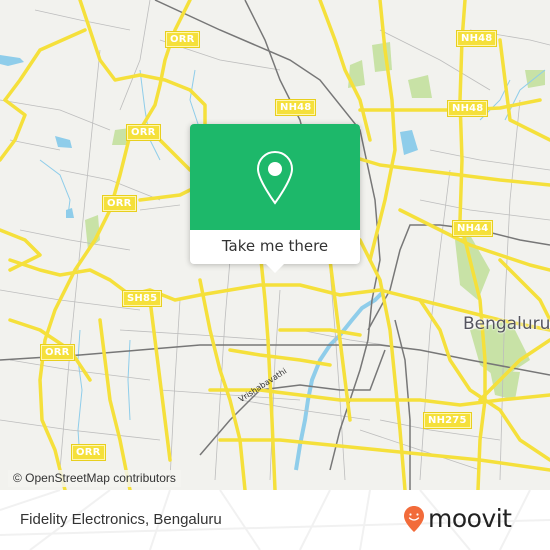 The width and height of the screenshot is (550, 550). What do you see at coordinates (506, 324) in the screenshot?
I see `city-label: Bengaluru` at bounding box center [506, 324].